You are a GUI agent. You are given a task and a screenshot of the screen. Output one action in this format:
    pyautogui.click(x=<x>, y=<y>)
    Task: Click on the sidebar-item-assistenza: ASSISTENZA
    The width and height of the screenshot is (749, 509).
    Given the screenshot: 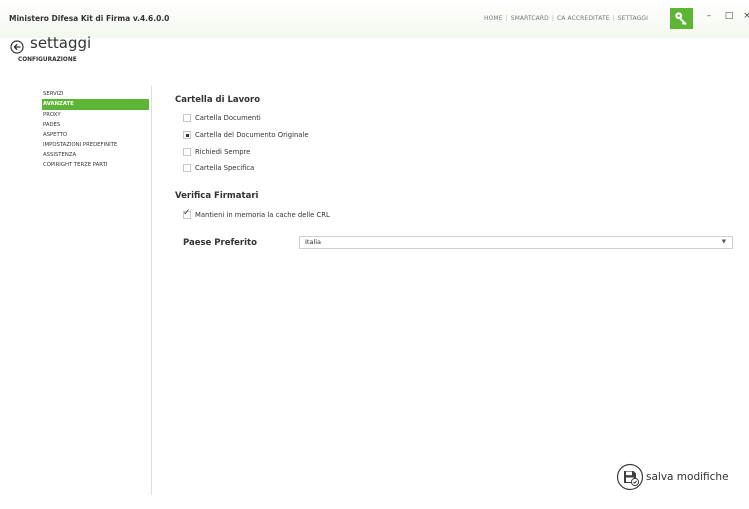 What is the action you would take?
    pyautogui.click(x=95, y=155)
    